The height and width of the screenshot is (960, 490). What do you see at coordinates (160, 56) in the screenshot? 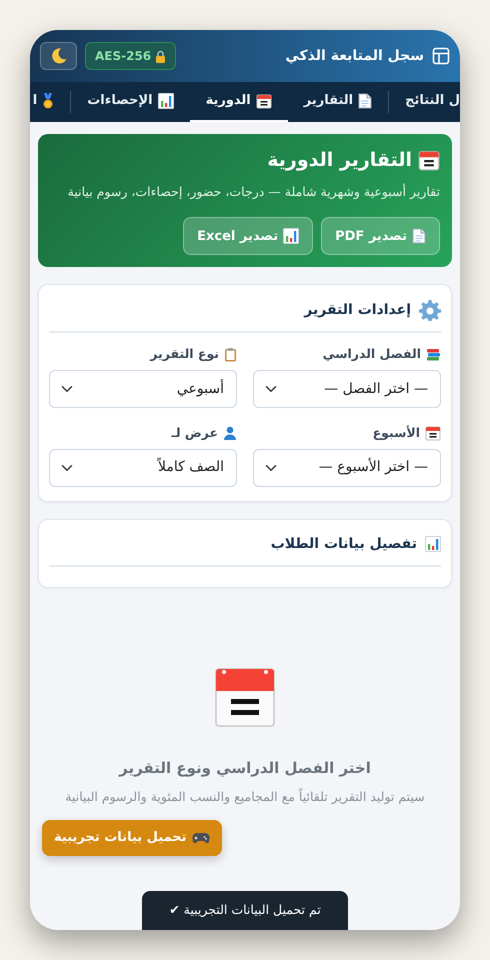
I see `lock-icon` at bounding box center [160, 56].